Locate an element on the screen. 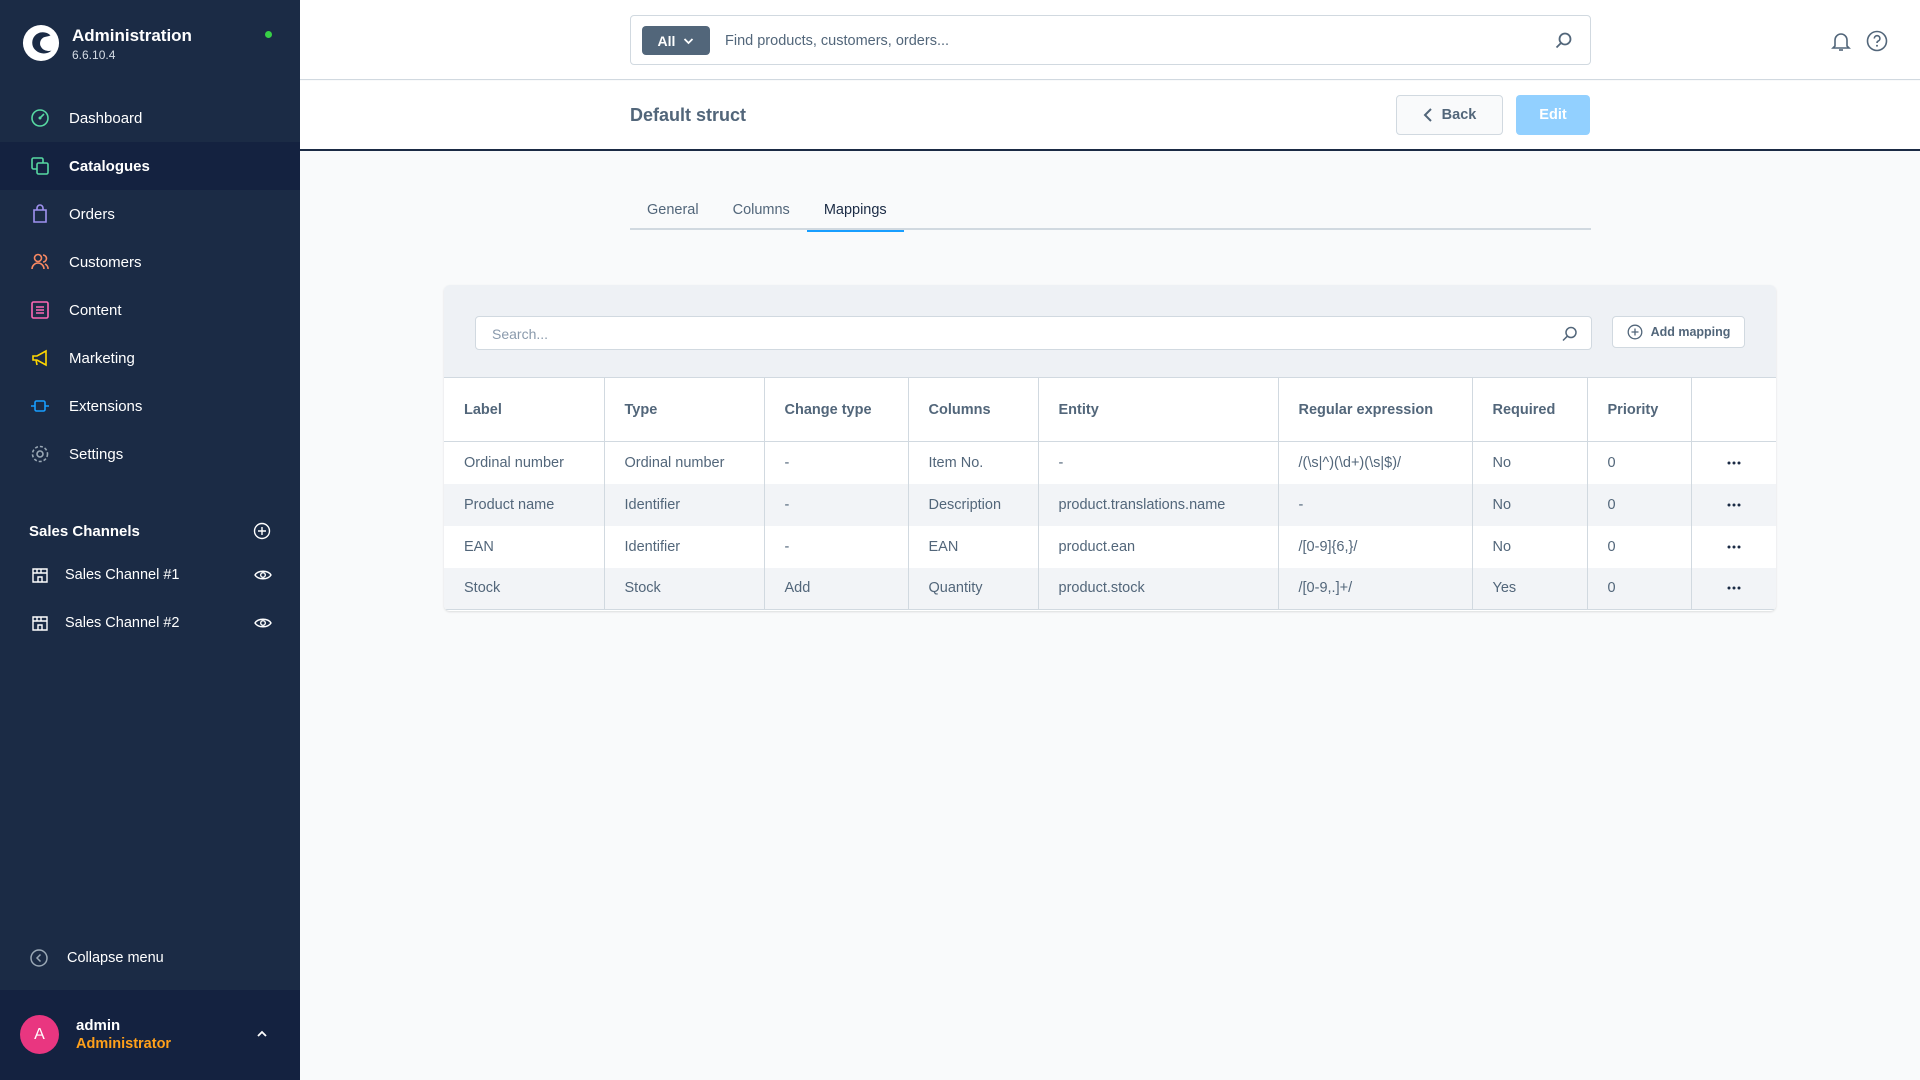 The width and height of the screenshot is (1920, 1080). nav-label: Extensions is located at coordinates (106, 406).